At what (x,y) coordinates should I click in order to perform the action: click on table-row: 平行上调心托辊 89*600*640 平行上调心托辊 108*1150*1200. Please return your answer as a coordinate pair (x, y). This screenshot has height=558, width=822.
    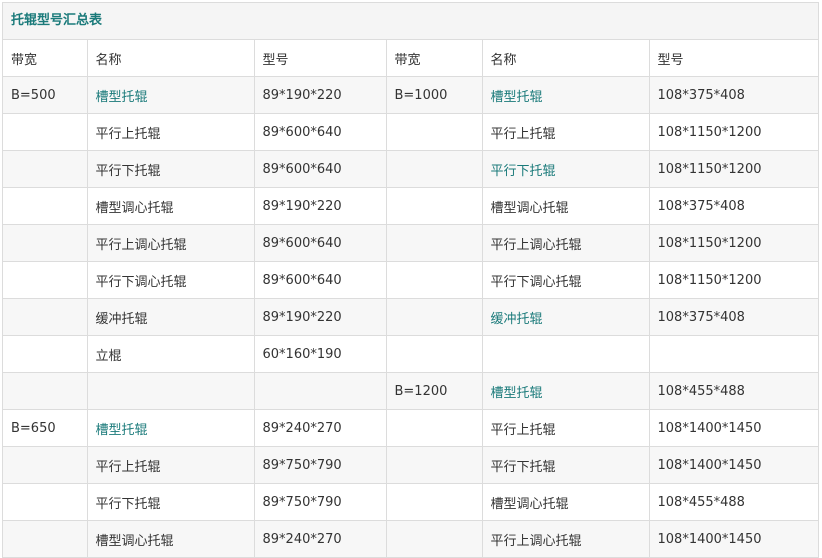
    Looking at the image, I should click on (410, 243).